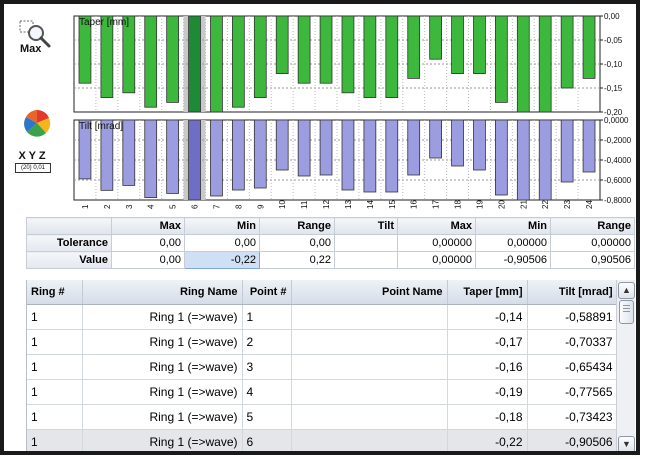 The image size is (646, 459). Describe the element at coordinates (326, 204) in the screenshot. I see `x-tick-label: 12` at that location.